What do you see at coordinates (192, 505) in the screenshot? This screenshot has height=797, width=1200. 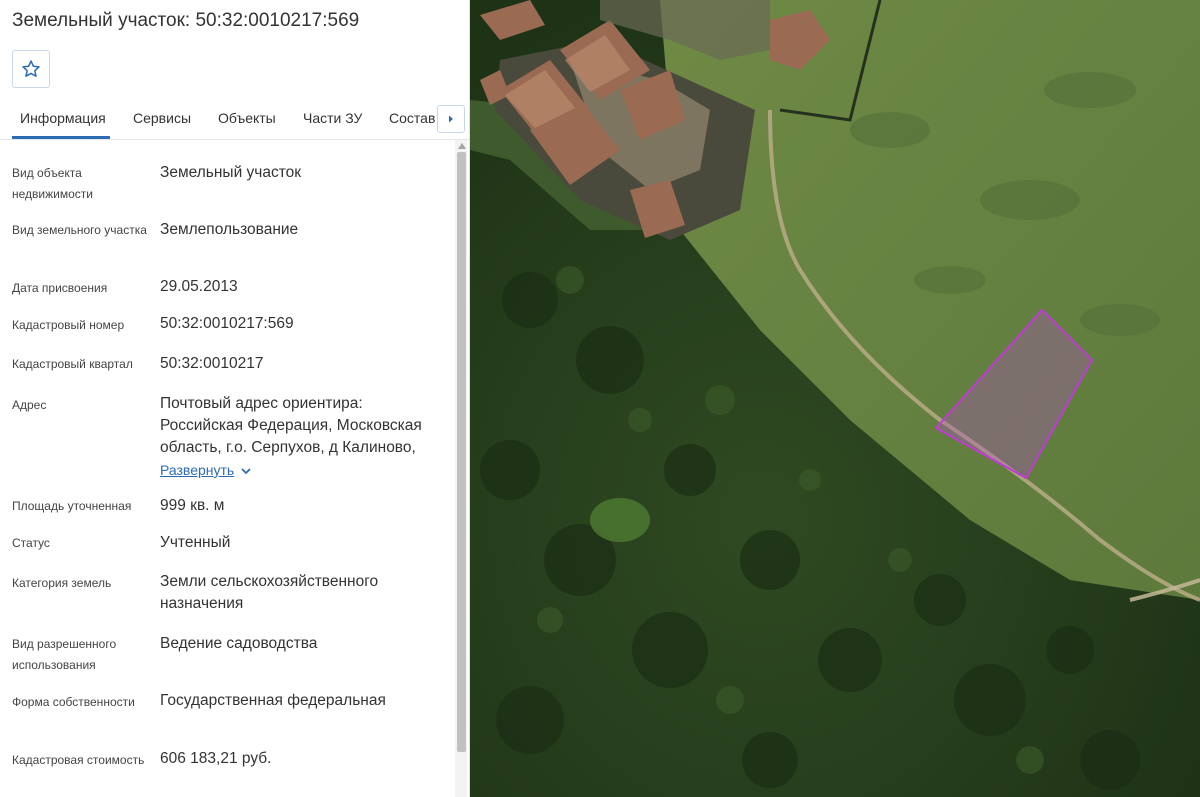 I see `field-value-area: 999 кв. м` at bounding box center [192, 505].